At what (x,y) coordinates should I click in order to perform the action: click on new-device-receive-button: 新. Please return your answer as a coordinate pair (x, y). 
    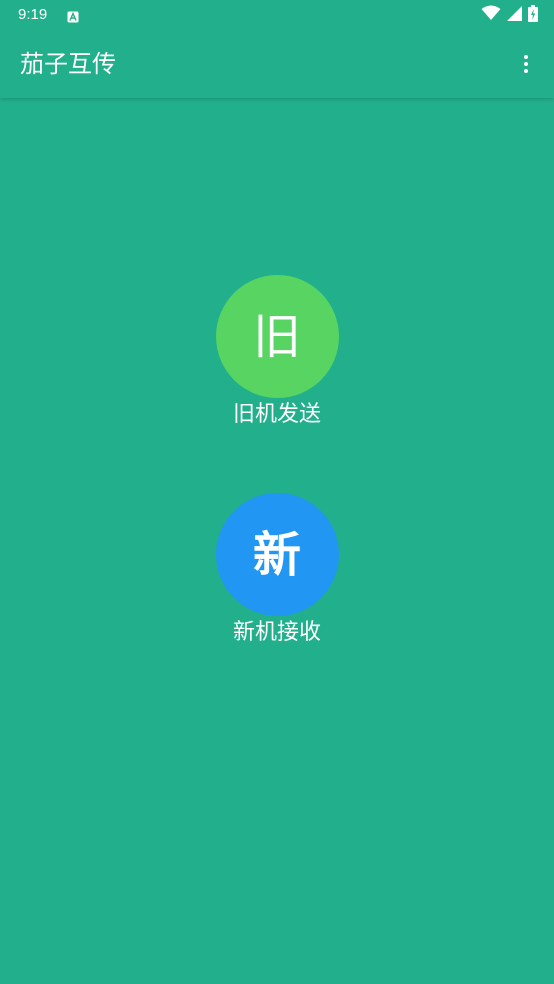
    Looking at the image, I should click on (277, 554).